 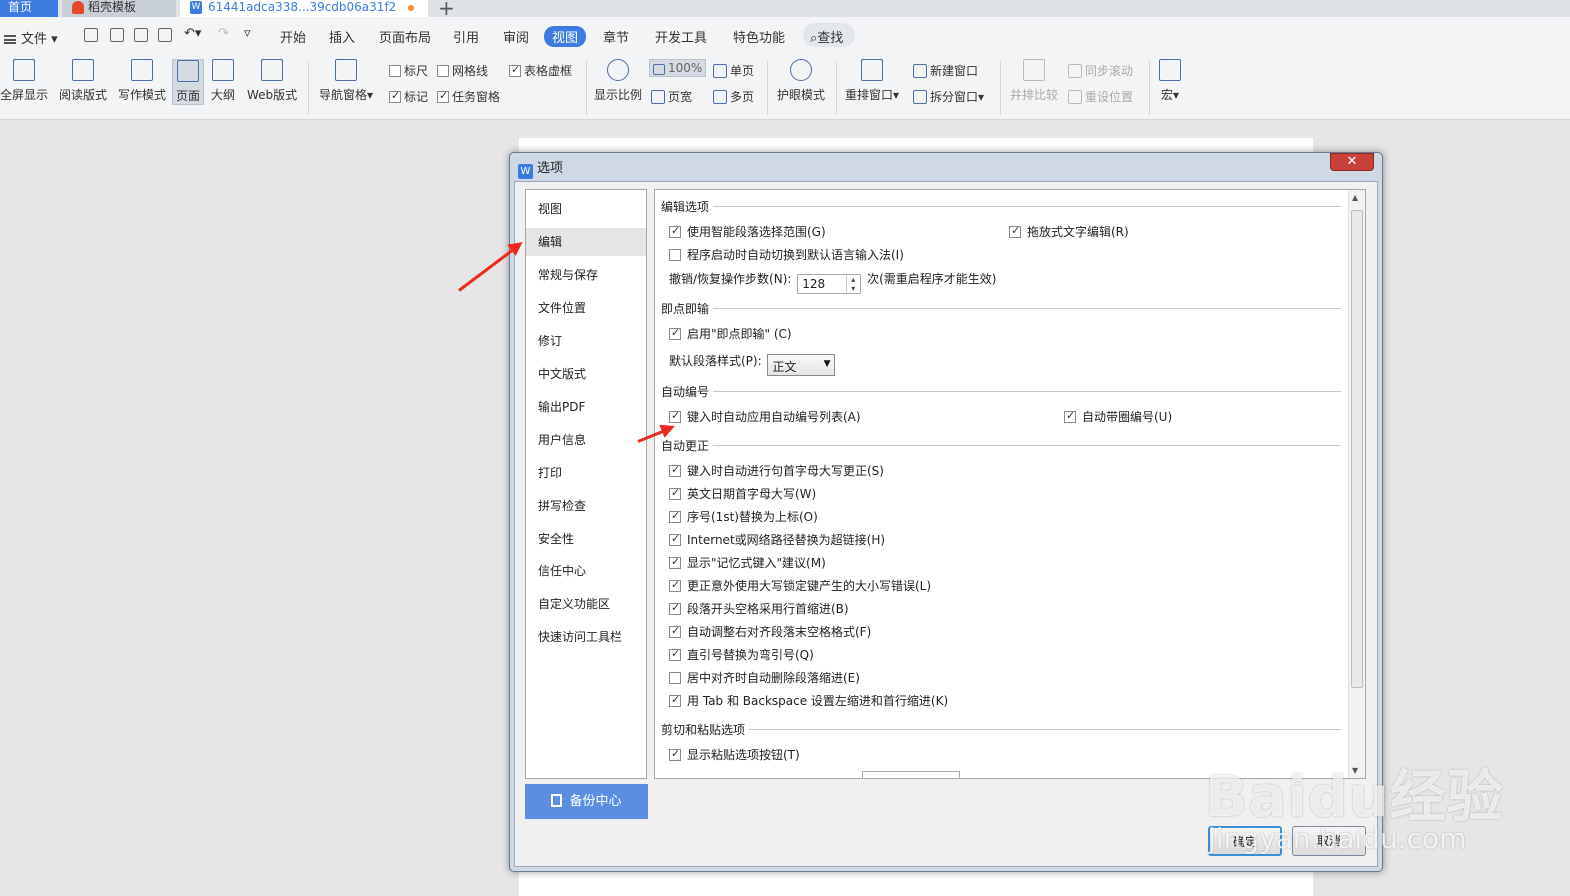 I want to click on nav-pane-button: 导航窗格▾, so click(x=346, y=81).